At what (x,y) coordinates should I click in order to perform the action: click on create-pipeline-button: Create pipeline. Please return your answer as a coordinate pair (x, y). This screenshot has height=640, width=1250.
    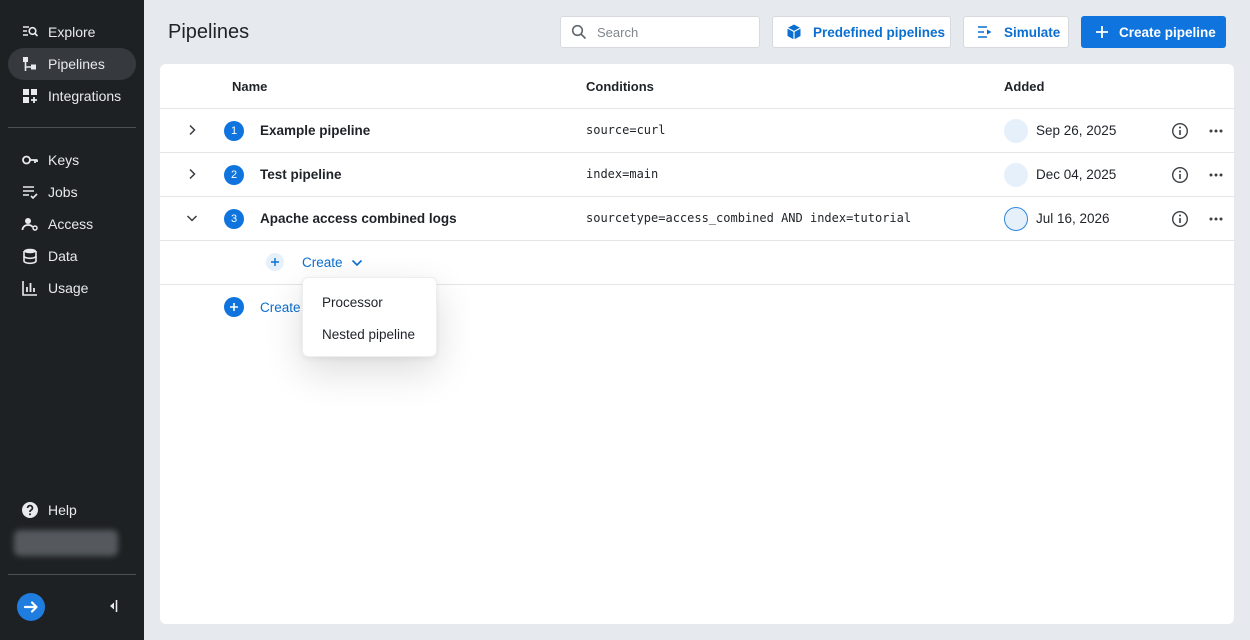
    Looking at the image, I should click on (1153, 32).